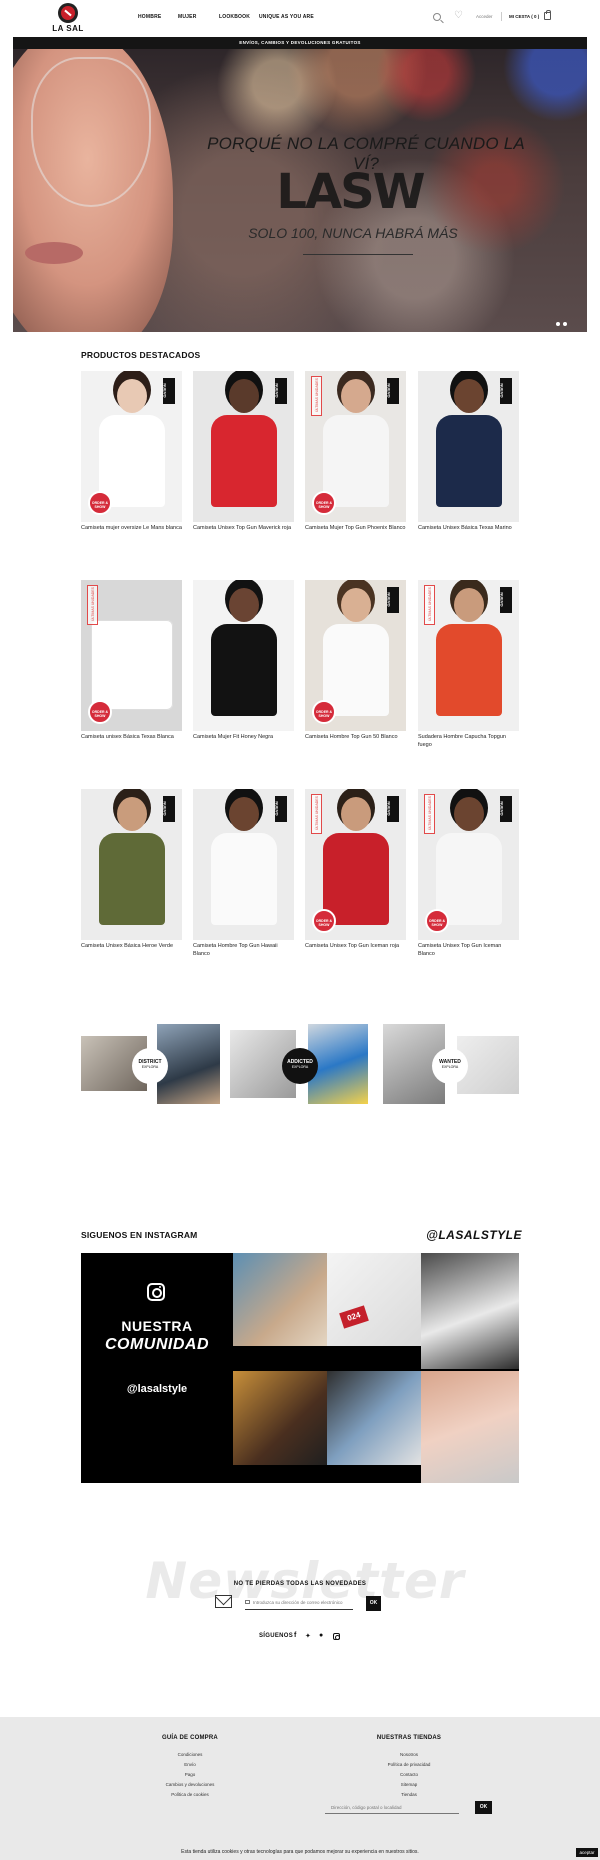  What do you see at coordinates (299, 1603) in the screenshot?
I see `newsletter-email-input` at bounding box center [299, 1603].